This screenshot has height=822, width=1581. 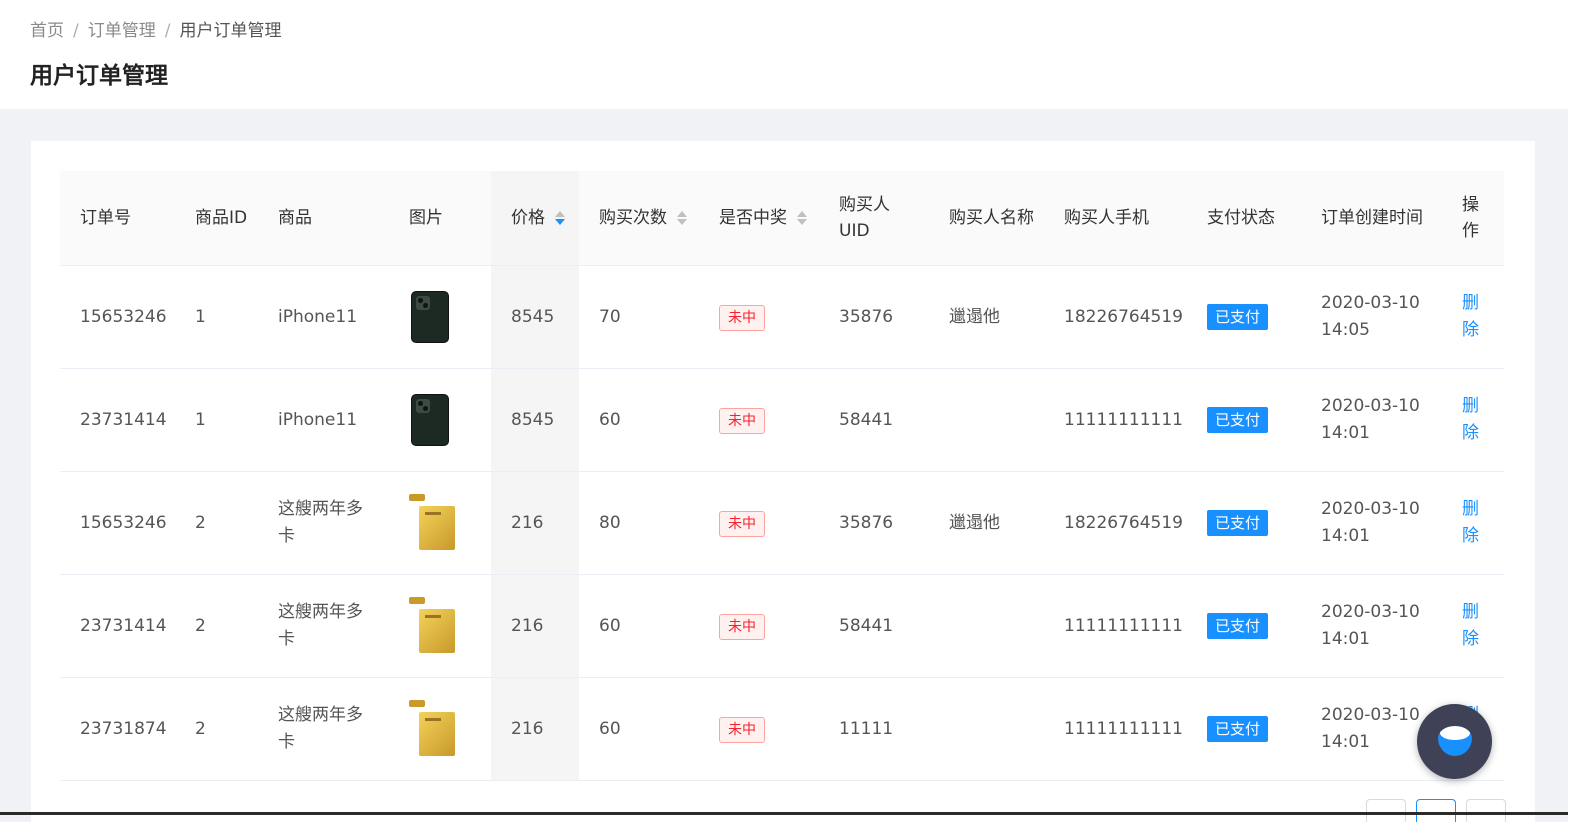 I want to click on price-cell: 216, so click(x=535, y=523).